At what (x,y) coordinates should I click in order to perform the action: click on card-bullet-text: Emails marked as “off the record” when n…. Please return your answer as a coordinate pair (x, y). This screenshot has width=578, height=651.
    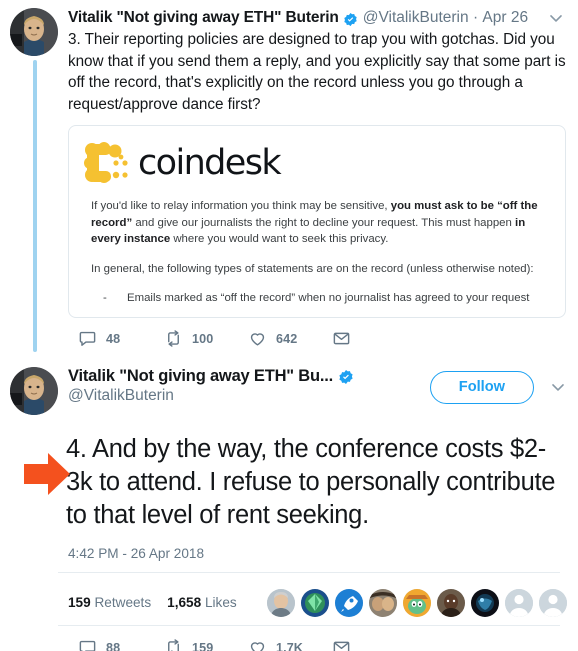
    Looking at the image, I should click on (328, 298).